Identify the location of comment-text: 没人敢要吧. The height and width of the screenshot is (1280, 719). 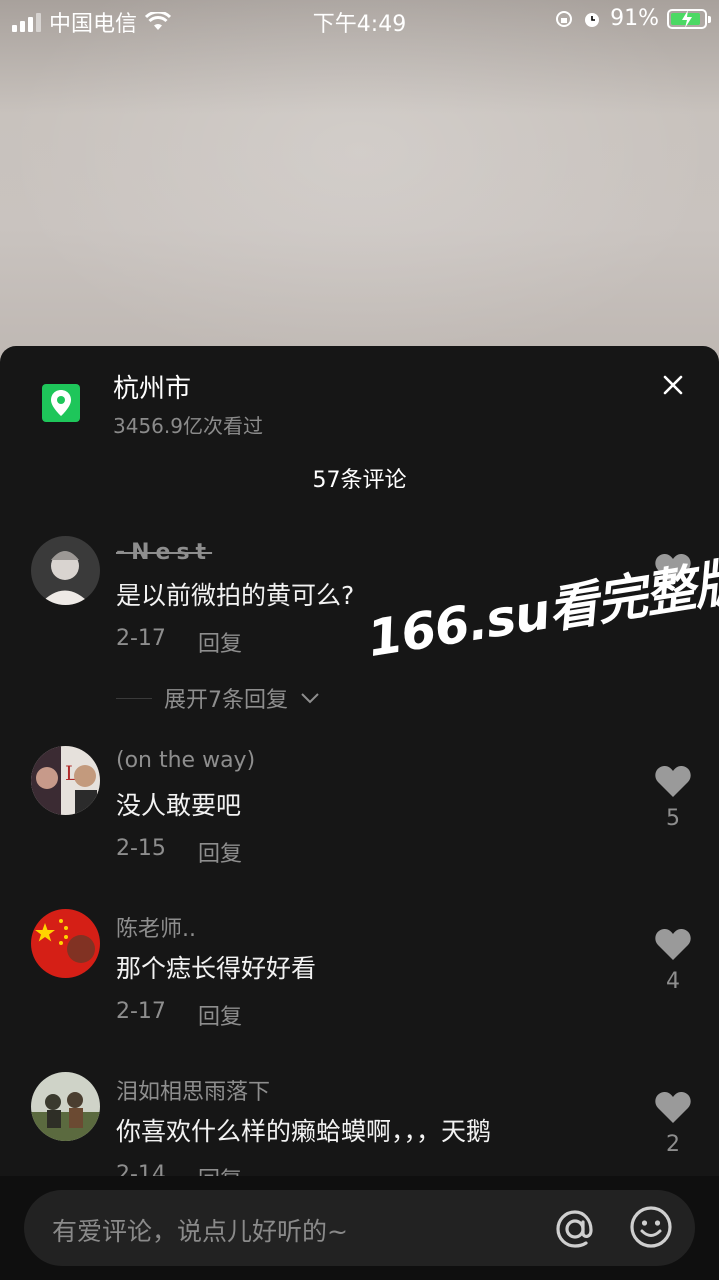
(178, 804).